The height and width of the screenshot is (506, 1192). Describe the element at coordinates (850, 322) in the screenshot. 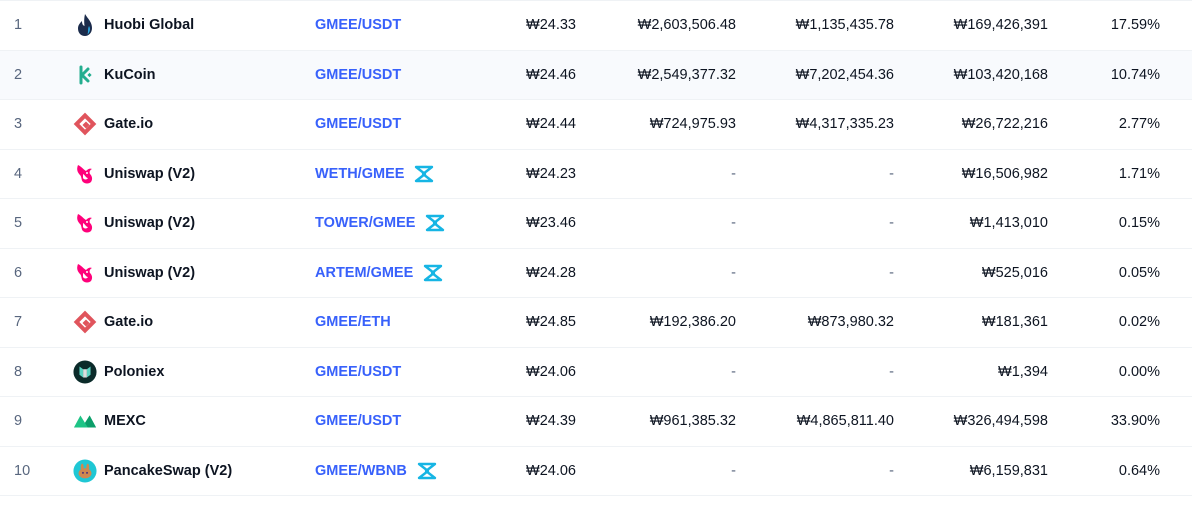

I see `depth-minus-cell: ₩873,980.32` at that location.